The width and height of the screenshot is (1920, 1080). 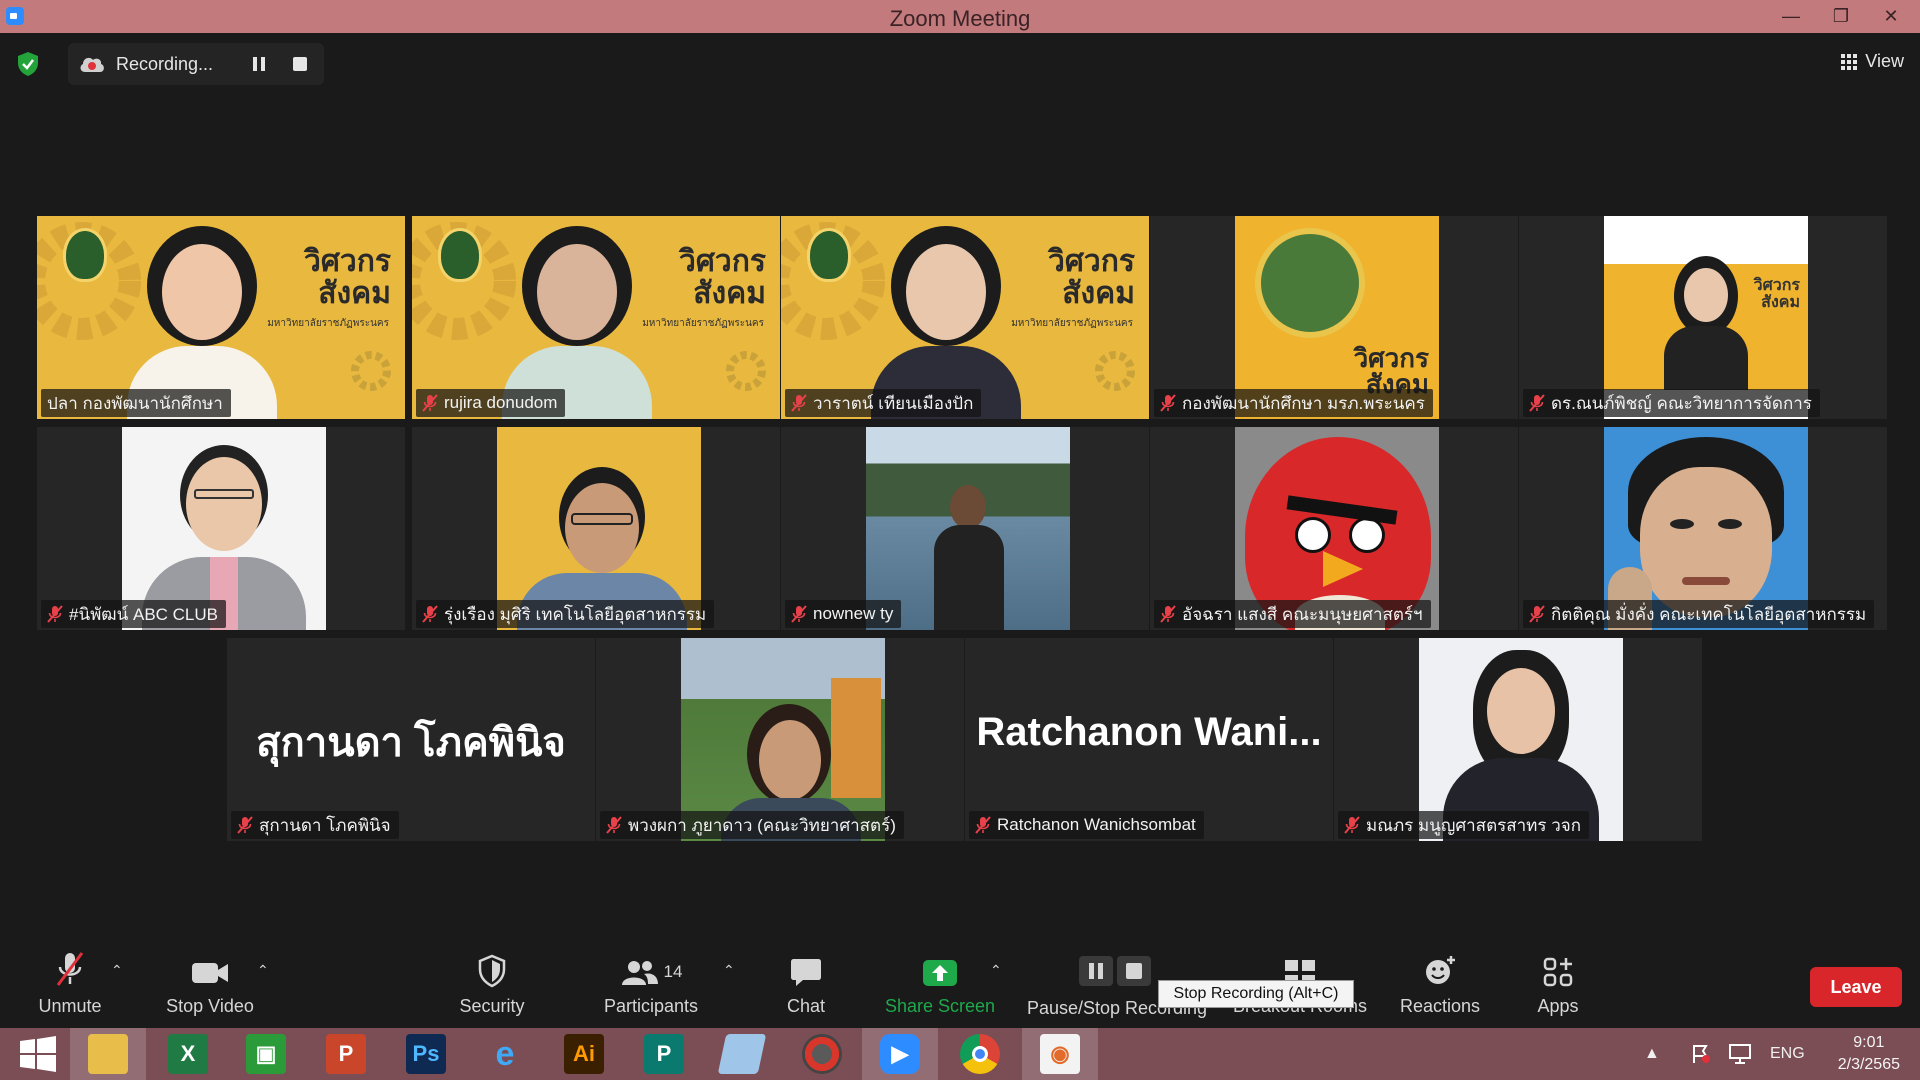 I want to click on stop-video-label: Stop Video, so click(x=210, y=1006).